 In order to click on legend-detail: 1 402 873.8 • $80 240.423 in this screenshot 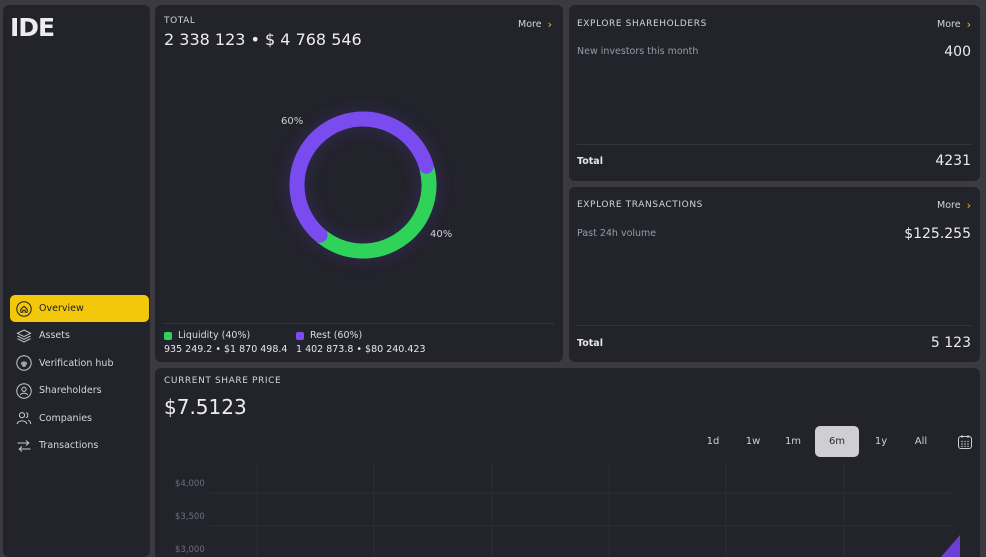, I will do `click(361, 349)`.